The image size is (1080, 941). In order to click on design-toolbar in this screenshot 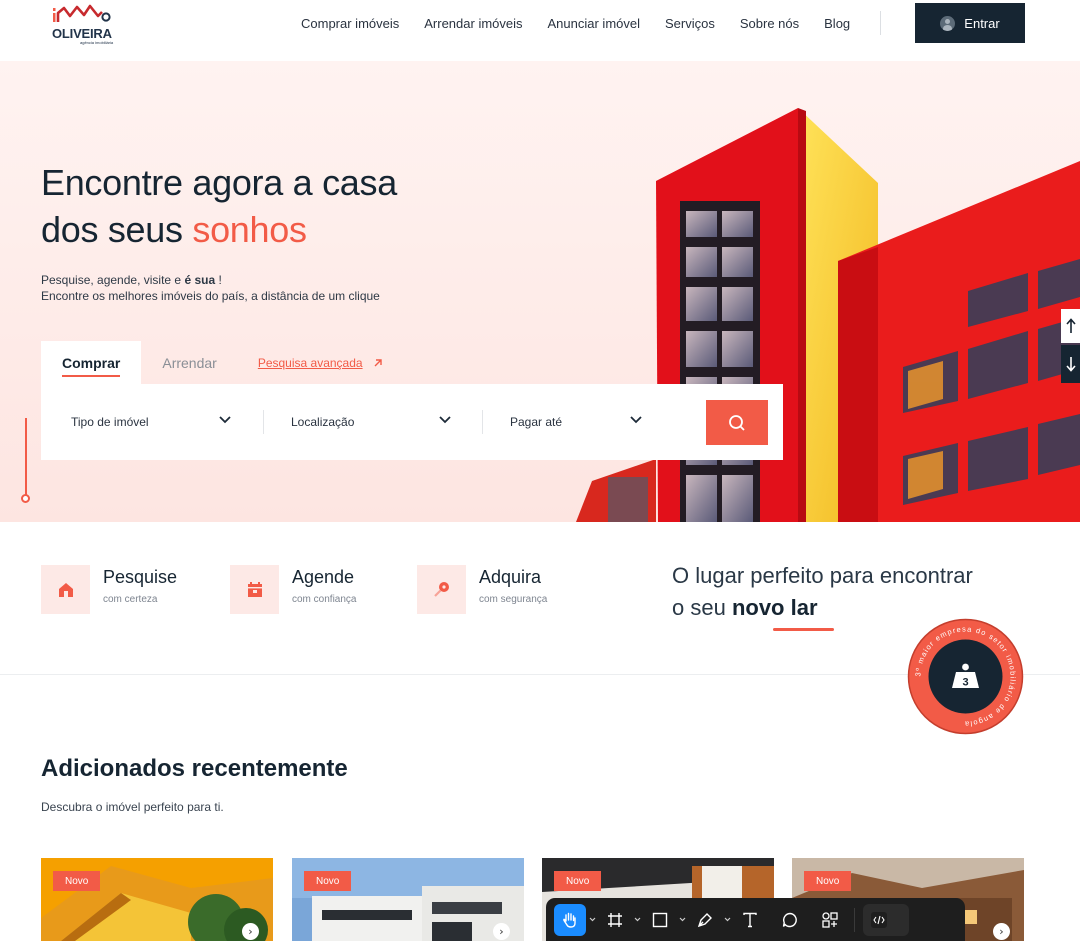, I will do `click(755, 919)`.